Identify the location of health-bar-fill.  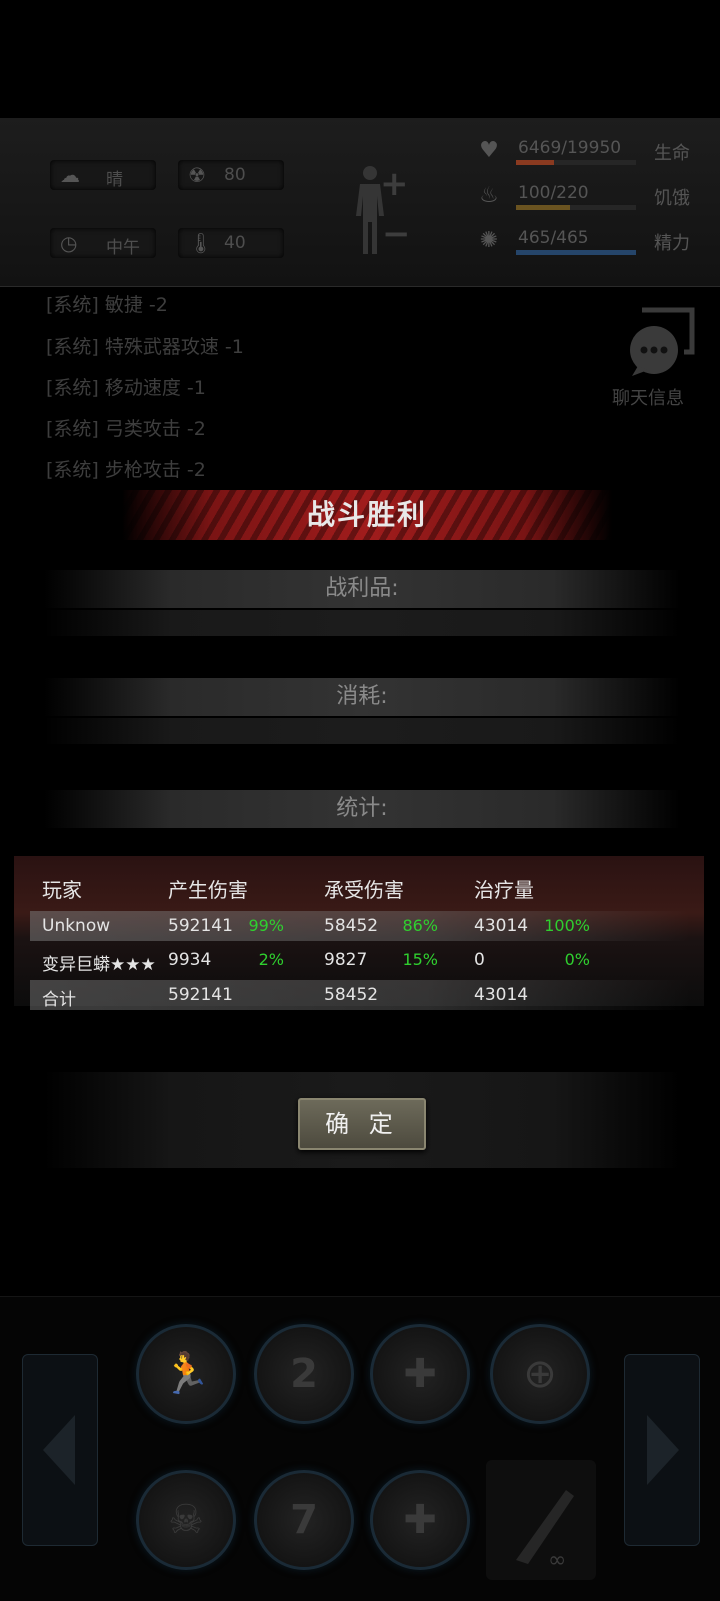
(535, 162).